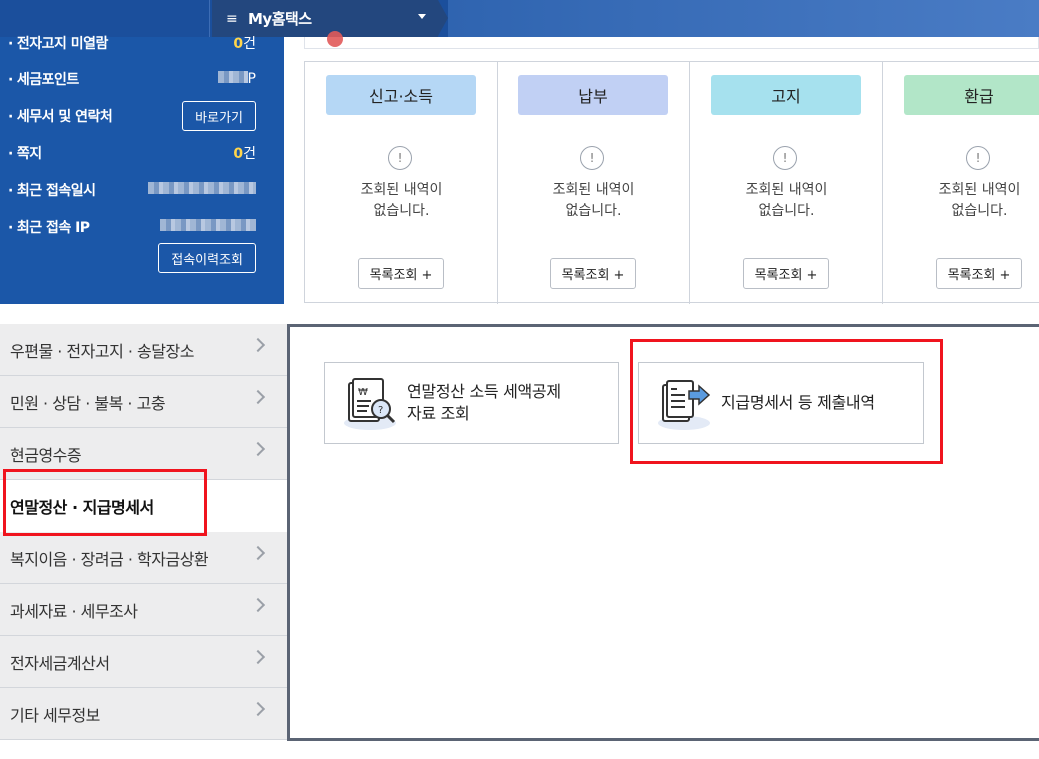 The height and width of the screenshot is (759, 1039). I want to click on last-login-value, so click(202, 190).